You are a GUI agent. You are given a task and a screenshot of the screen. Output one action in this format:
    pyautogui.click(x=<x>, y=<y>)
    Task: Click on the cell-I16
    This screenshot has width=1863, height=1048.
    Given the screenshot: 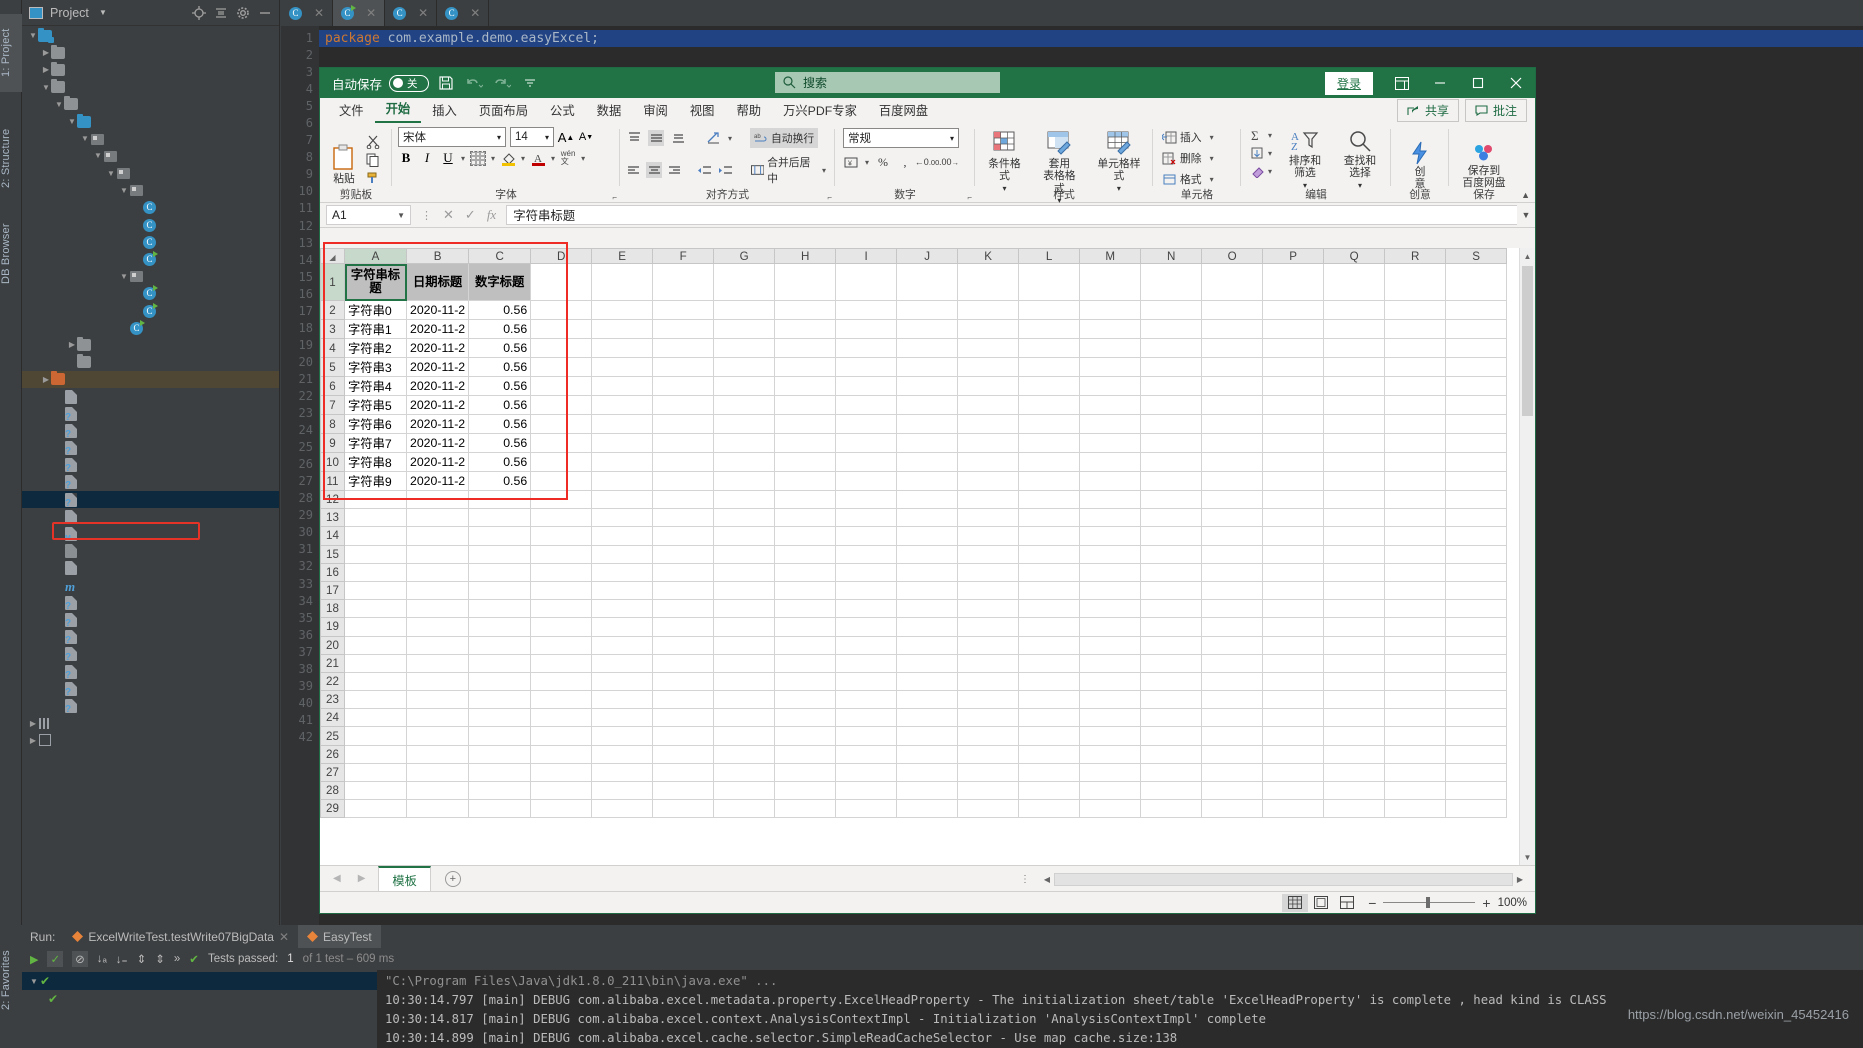 What is the action you would take?
    pyautogui.click(x=866, y=572)
    